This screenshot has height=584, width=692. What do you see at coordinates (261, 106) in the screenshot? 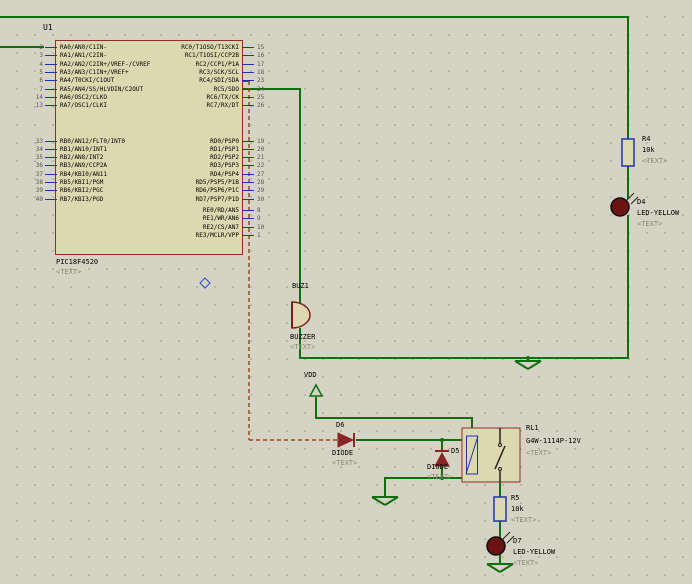
I see `pin-number: 26` at bounding box center [261, 106].